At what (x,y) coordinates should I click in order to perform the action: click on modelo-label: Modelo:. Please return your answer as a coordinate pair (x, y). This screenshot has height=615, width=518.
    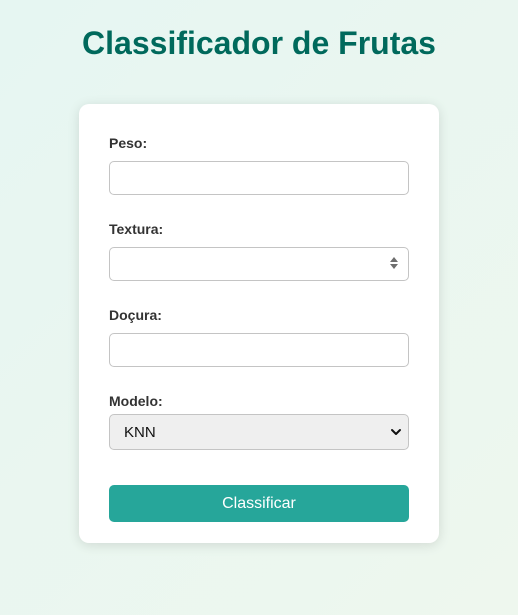
    Looking at the image, I should click on (136, 401).